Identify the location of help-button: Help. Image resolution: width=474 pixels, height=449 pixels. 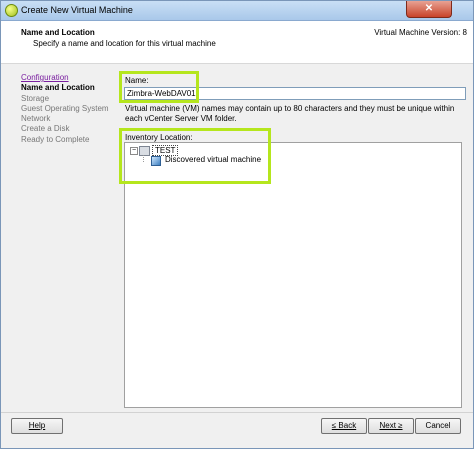
(37, 426).